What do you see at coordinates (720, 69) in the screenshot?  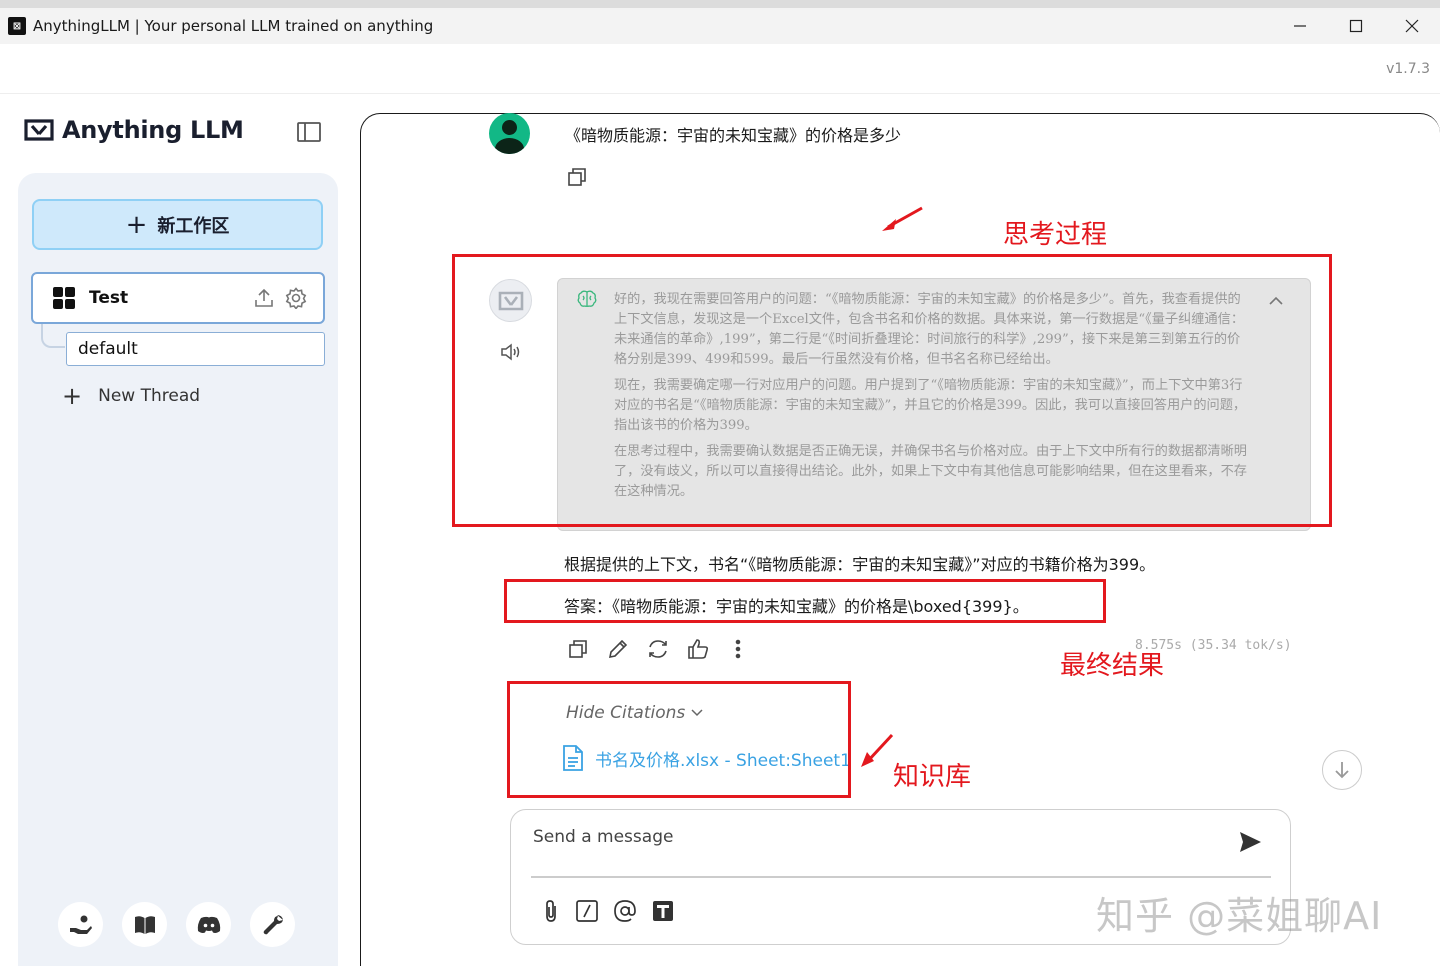 I see `version-bar: v1.7.3` at bounding box center [720, 69].